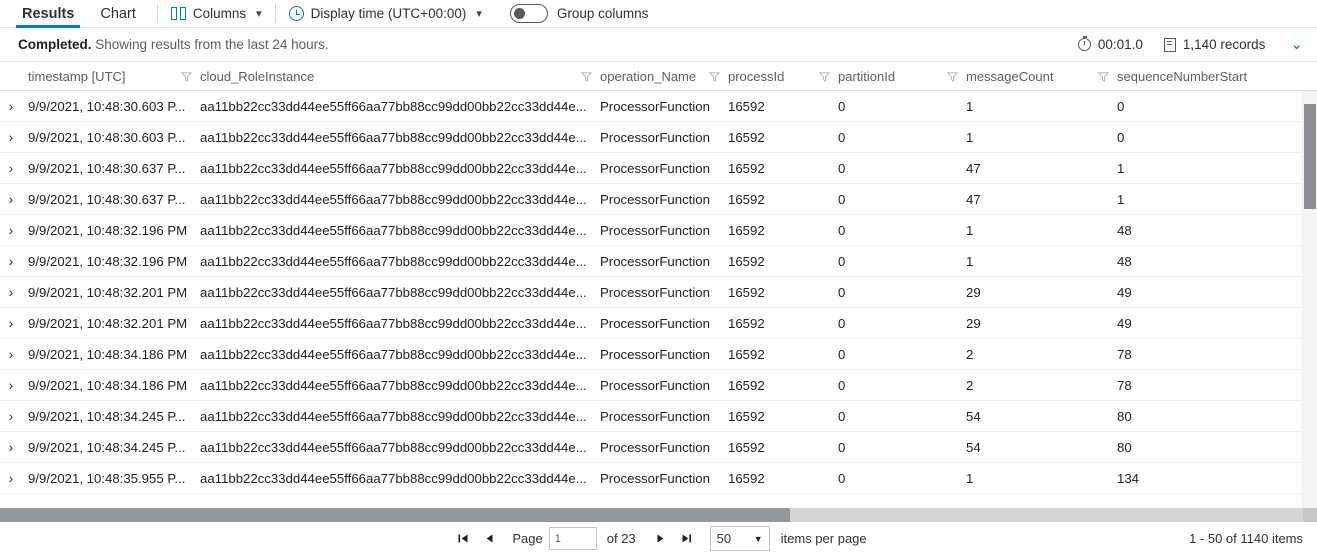 The width and height of the screenshot is (1317, 555). I want to click on columns-button: Columns ▾, so click(216, 13).